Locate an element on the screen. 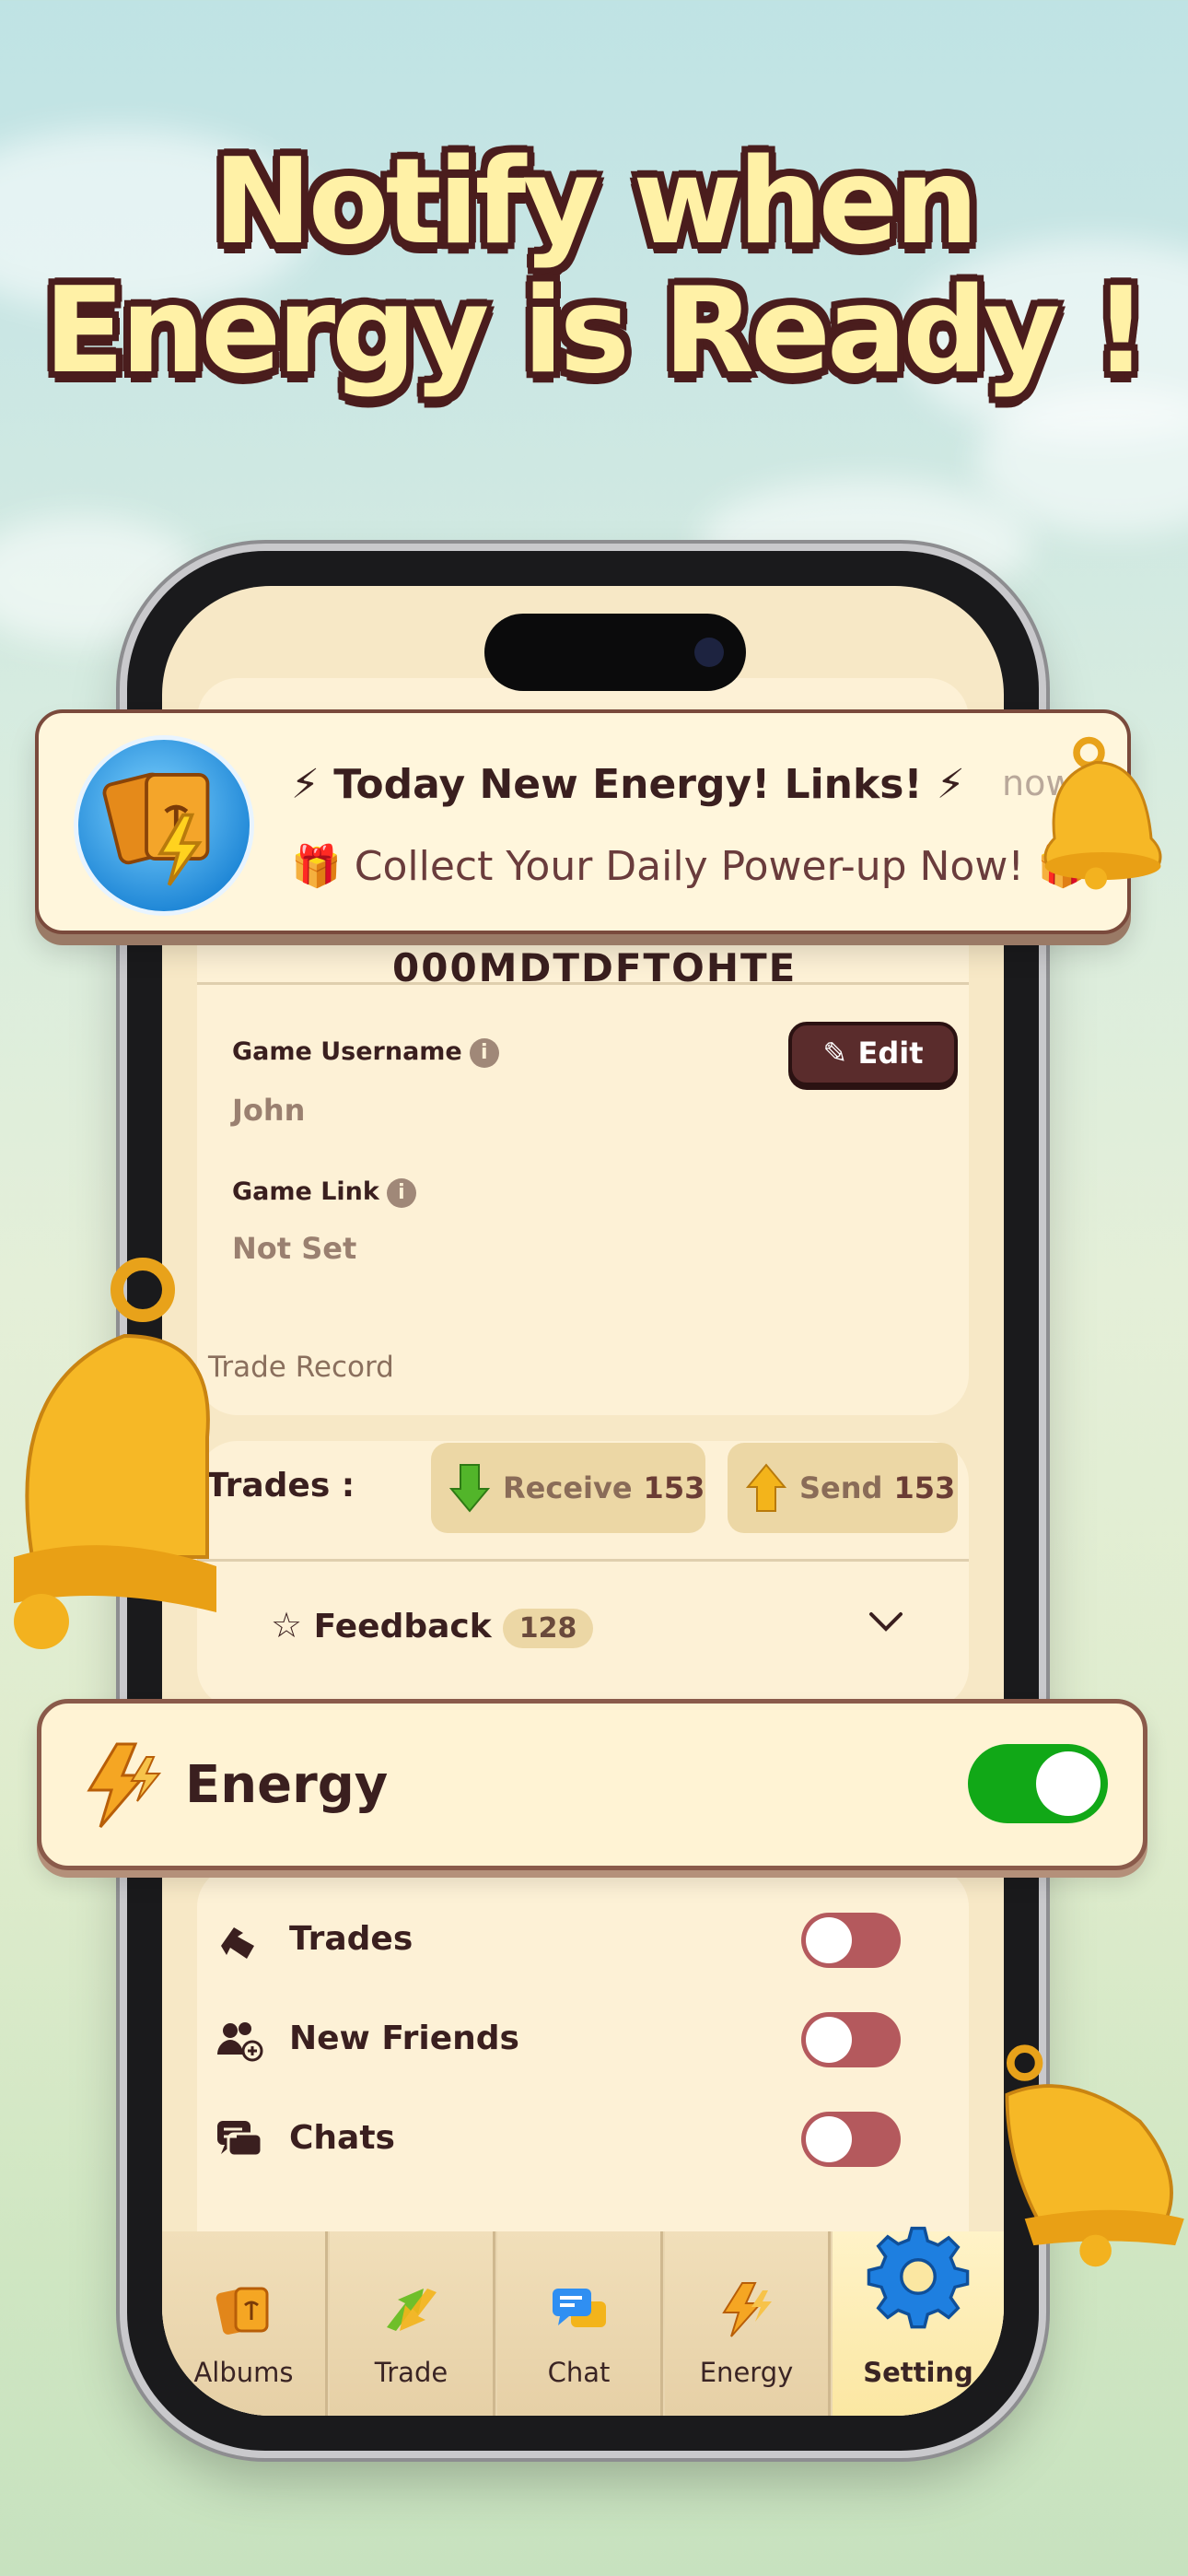  tab-energy: Energy is located at coordinates (748, 2323).